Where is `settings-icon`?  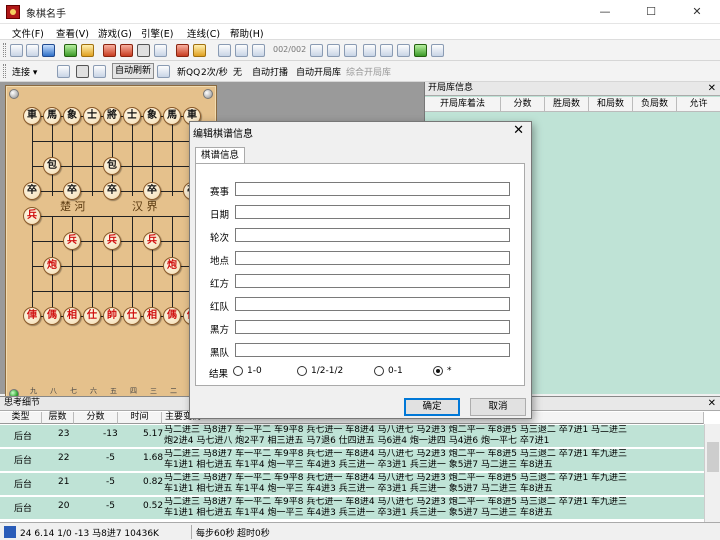 settings-icon is located at coordinates (63, 71).